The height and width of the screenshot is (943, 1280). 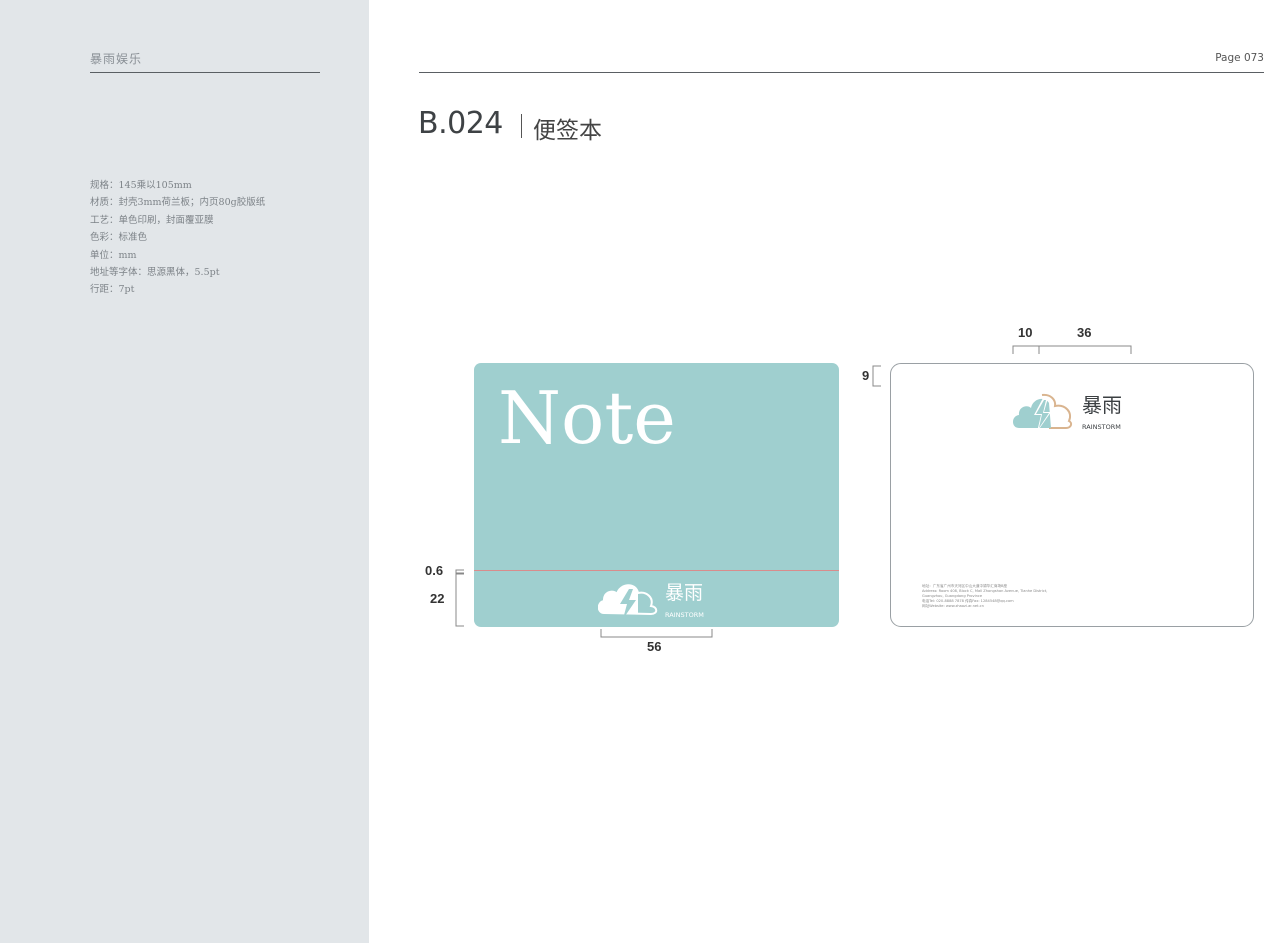 What do you see at coordinates (567, 131) in the screenshot?
I see `section-title: 便签本` at bounding box center [567, 131].